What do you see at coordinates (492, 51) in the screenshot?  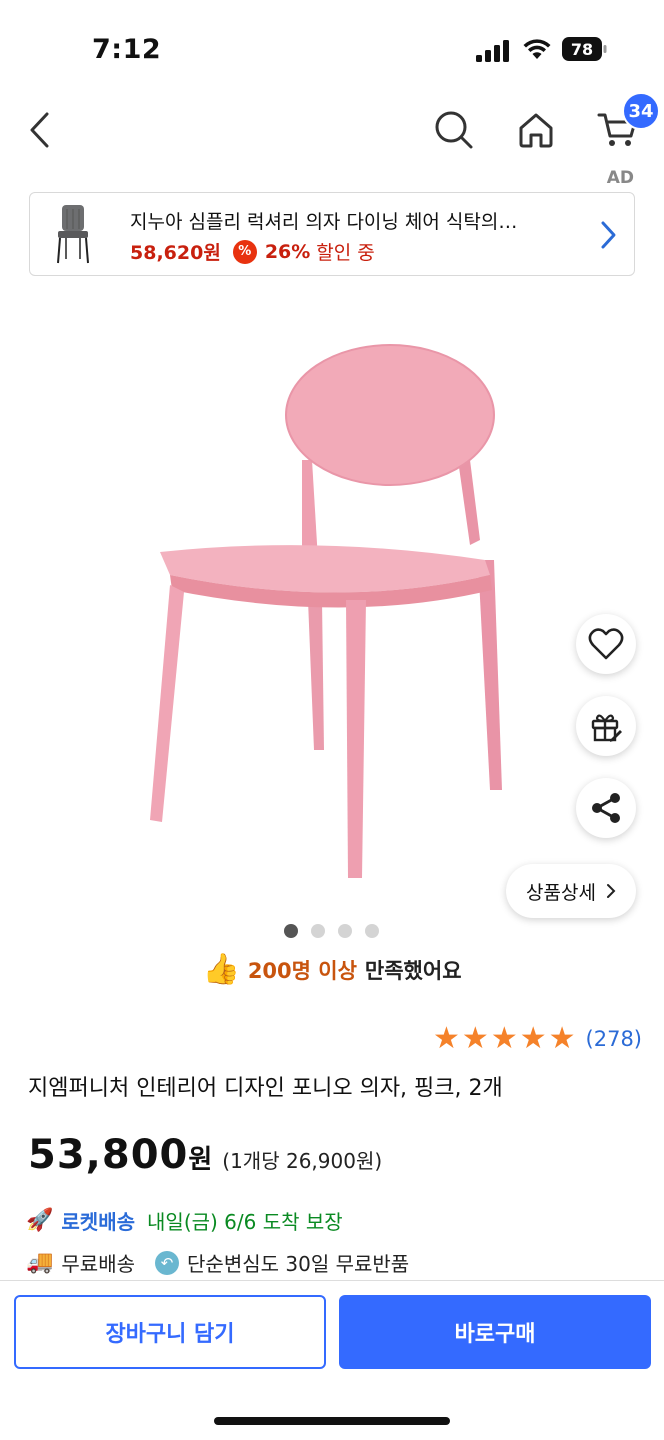 I see `cellular-signal-icon` at bounding box center [492, 51].